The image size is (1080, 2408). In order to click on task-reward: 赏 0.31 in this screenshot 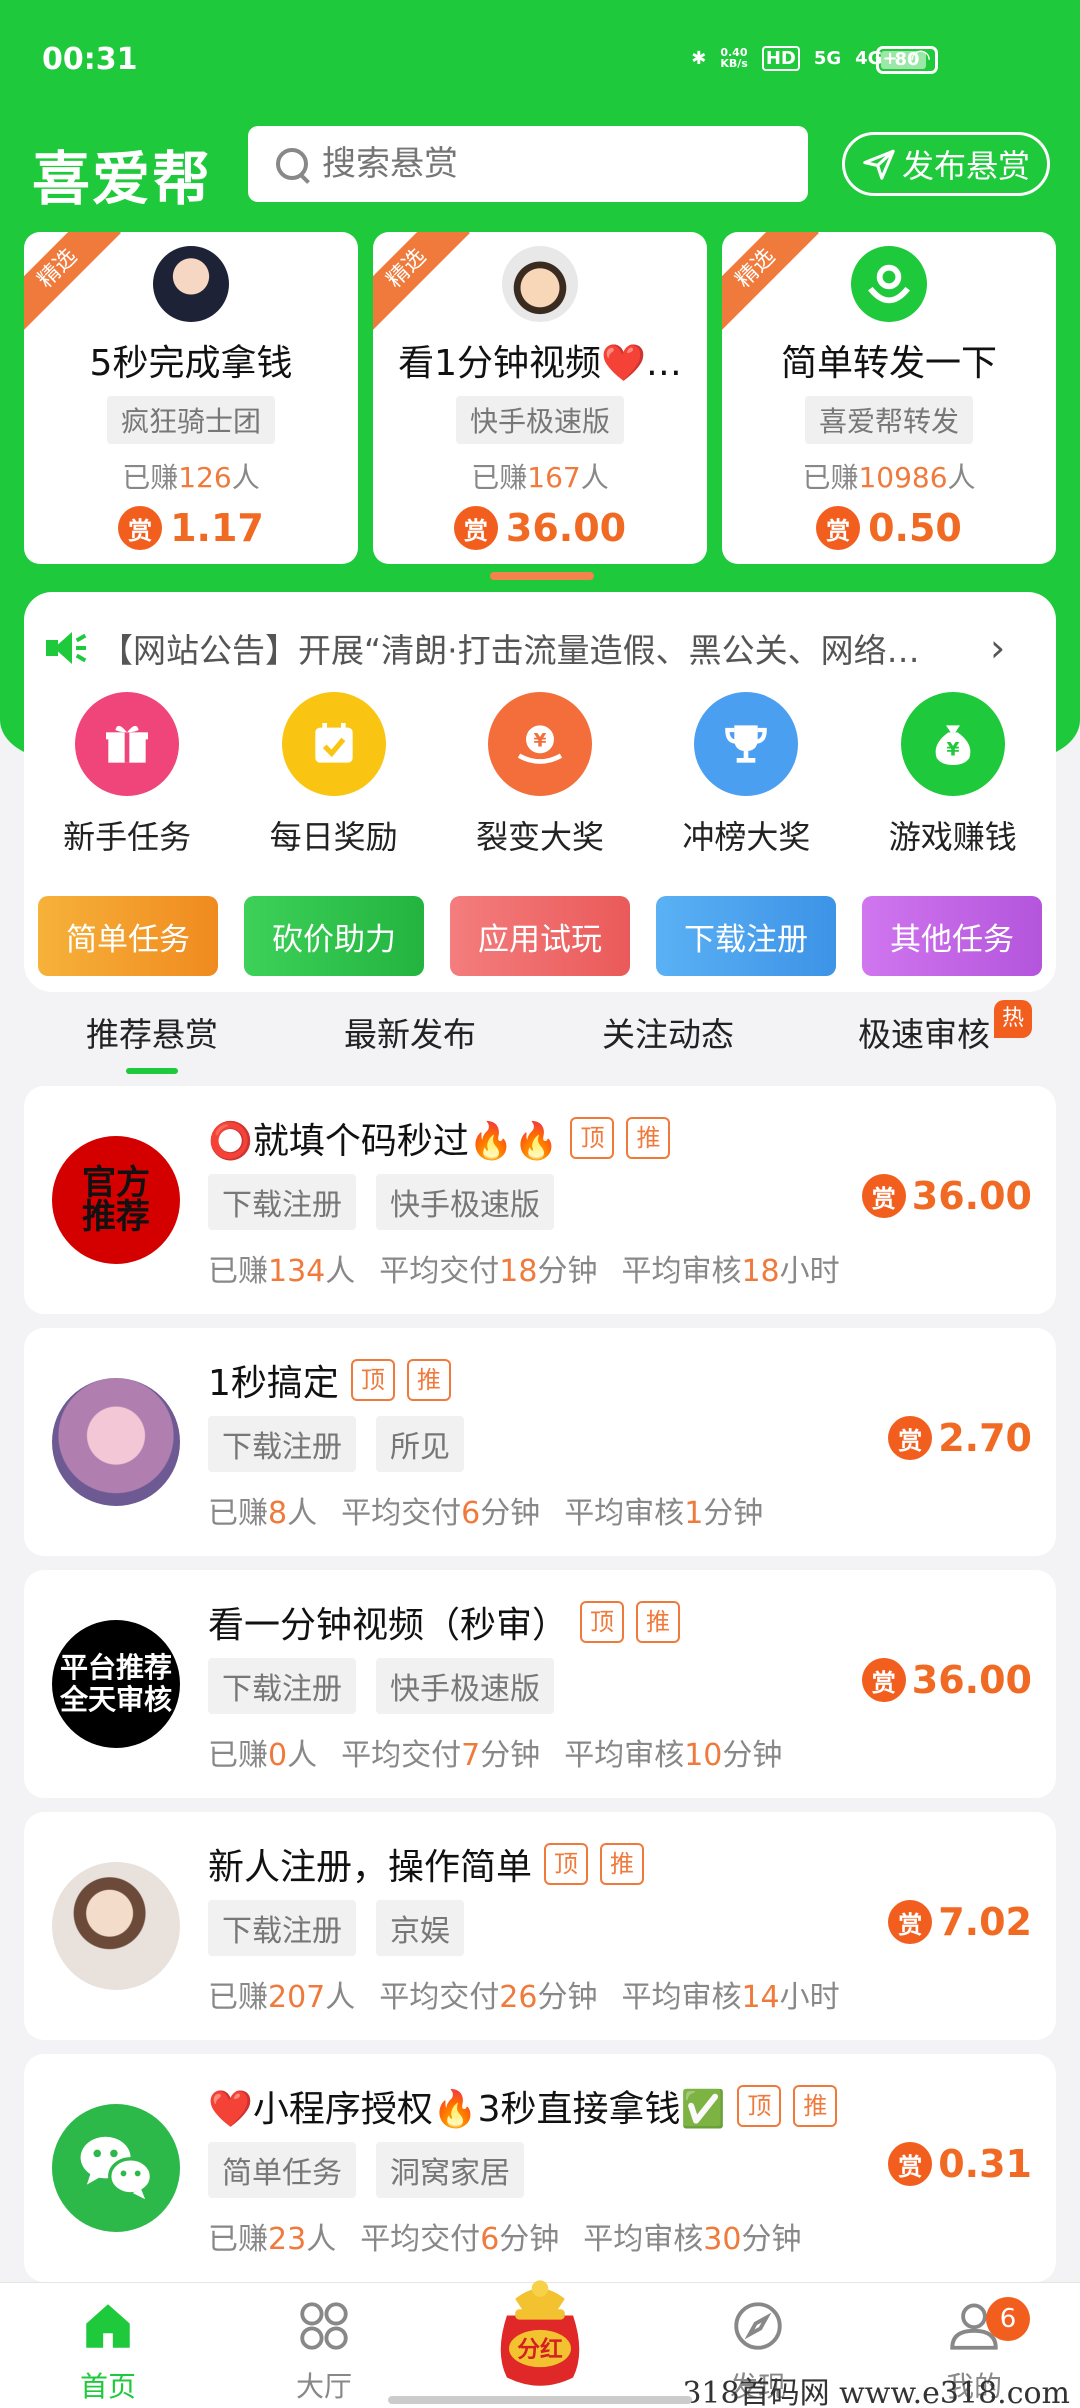, I will do `click(960, 2164)`.